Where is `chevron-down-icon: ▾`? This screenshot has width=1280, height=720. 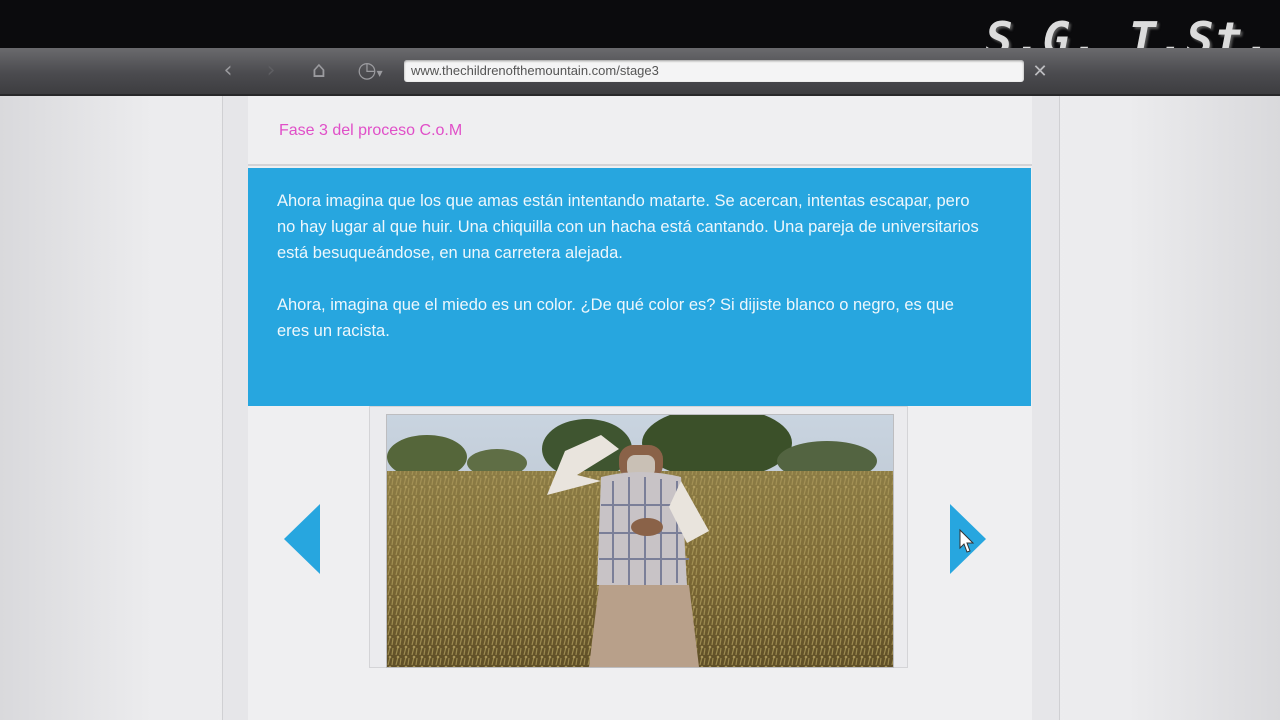 chevron-down-icon: ▾ is located at coordinates (379, 73).